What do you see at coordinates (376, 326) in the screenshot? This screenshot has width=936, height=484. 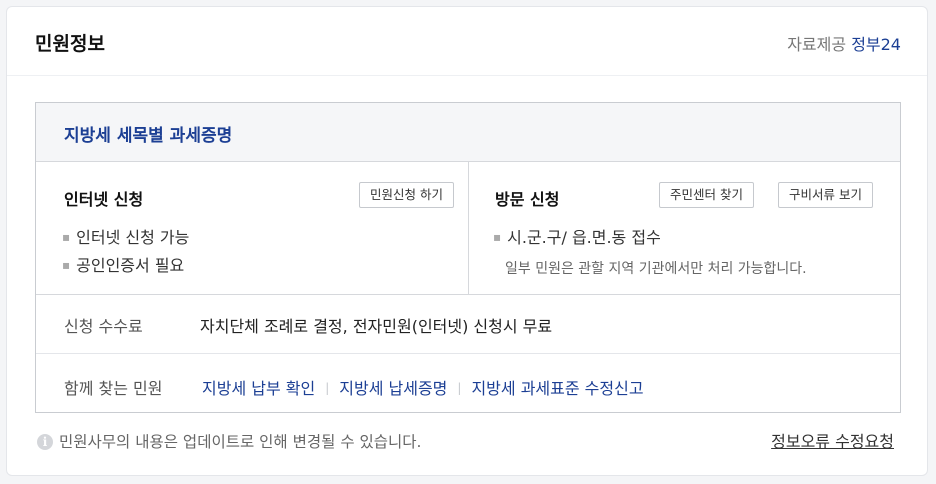 I see `fee-value: 자치단체 조례로 결정, 전자민원(인터넷) 신청시 무료` at bounding box center [376, 326].